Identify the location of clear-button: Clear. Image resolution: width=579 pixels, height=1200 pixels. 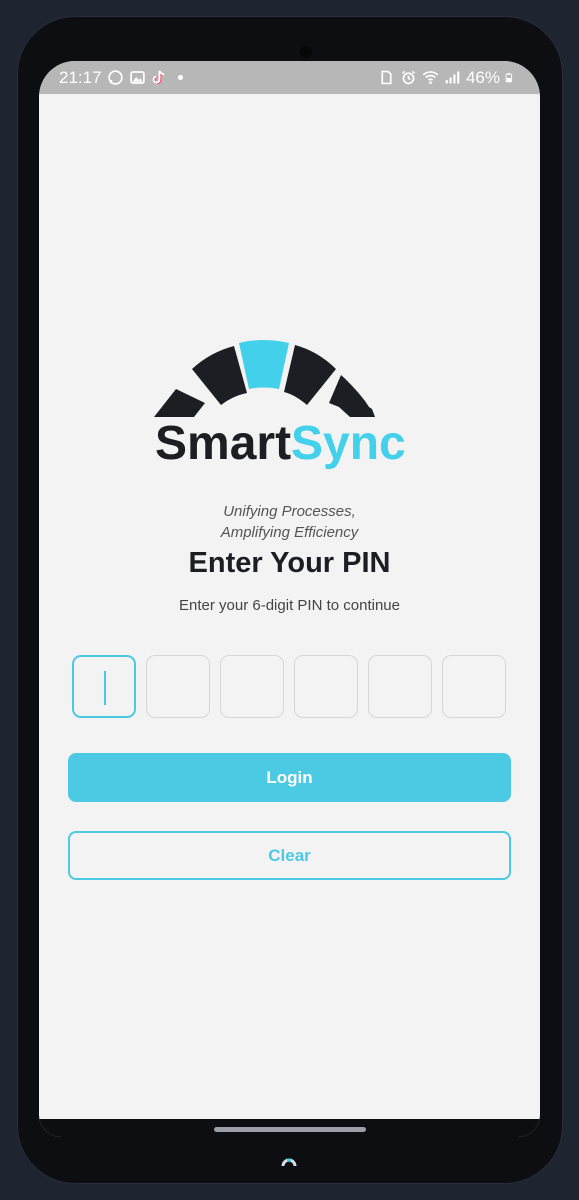
(289, 855).